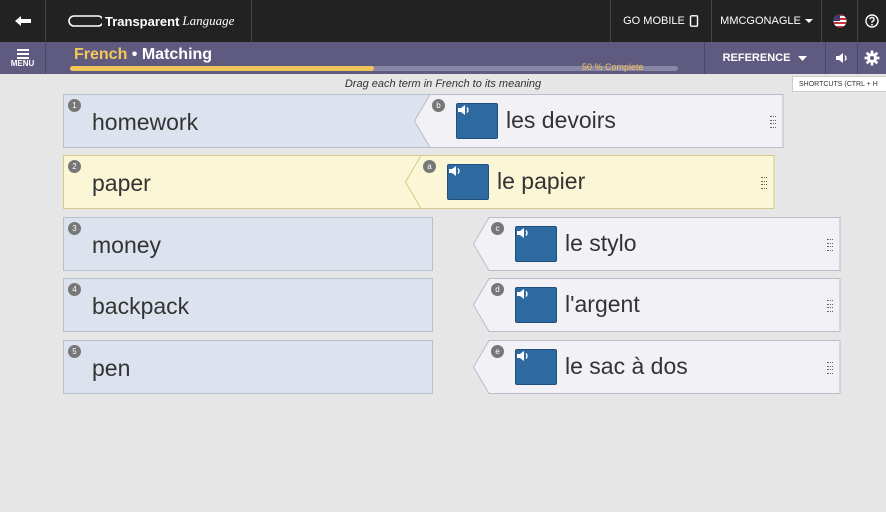  What do you see at coordinates (443, 84) in the screenshot?
I see `instruction-text: Drag each term in French to its meaning` at bounding box center [443, 84].